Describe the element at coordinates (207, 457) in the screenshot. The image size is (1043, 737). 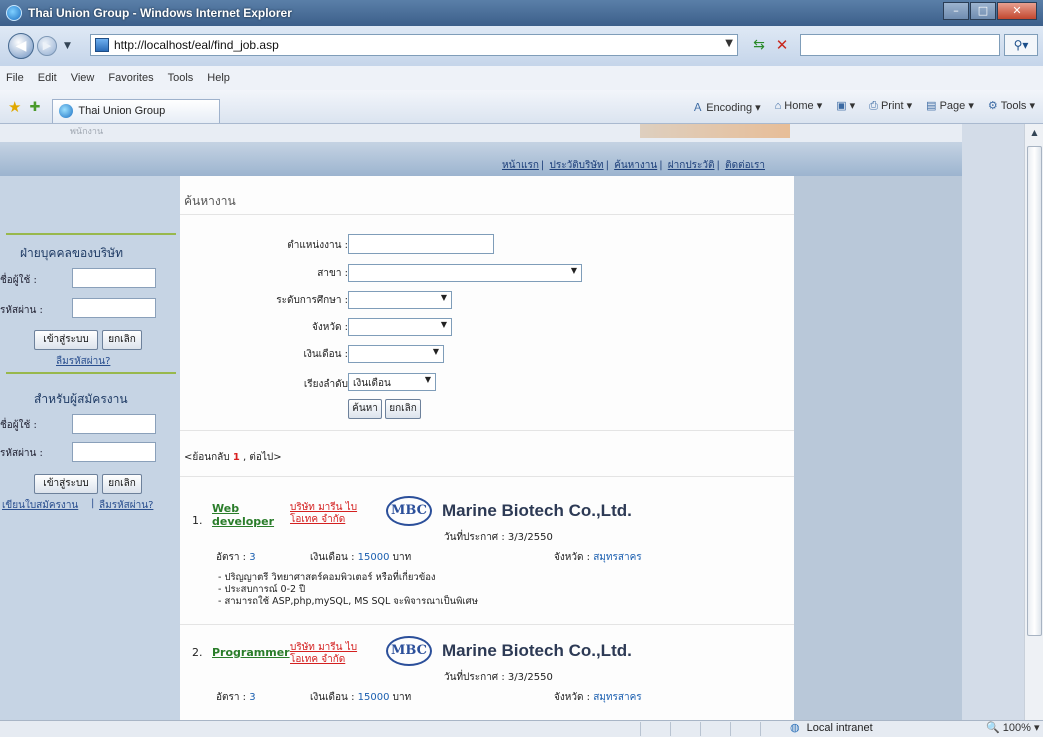
I see `pager-prev-link: <ย้อนกลับ` at that location.